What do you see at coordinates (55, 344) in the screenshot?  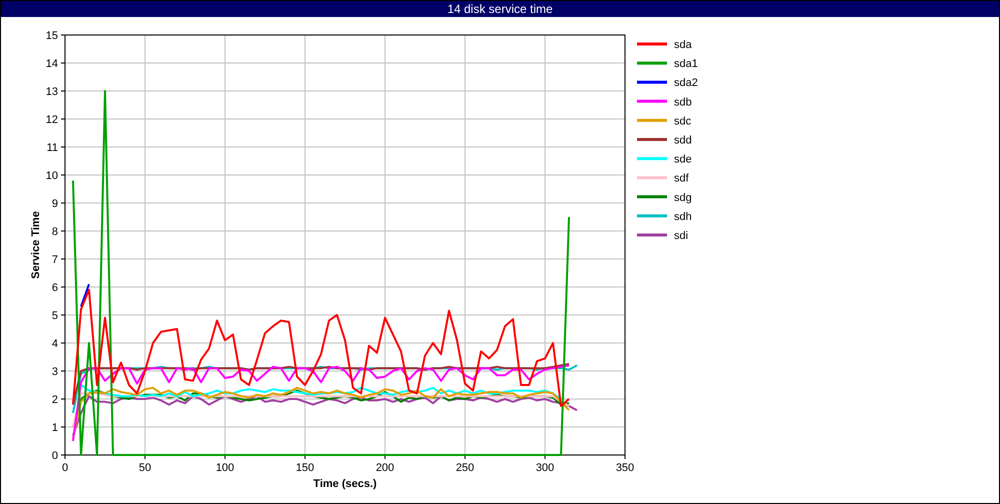 I see `axis-tick-label: 4` at bounding box center [55, 344].